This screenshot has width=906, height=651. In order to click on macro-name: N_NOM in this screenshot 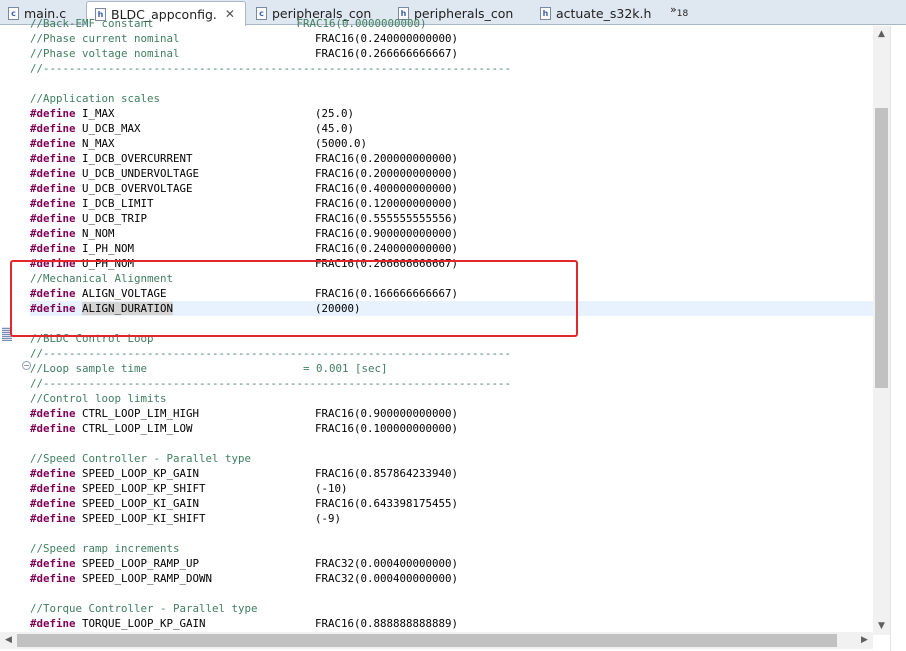, I will do `click(98, 233)`.